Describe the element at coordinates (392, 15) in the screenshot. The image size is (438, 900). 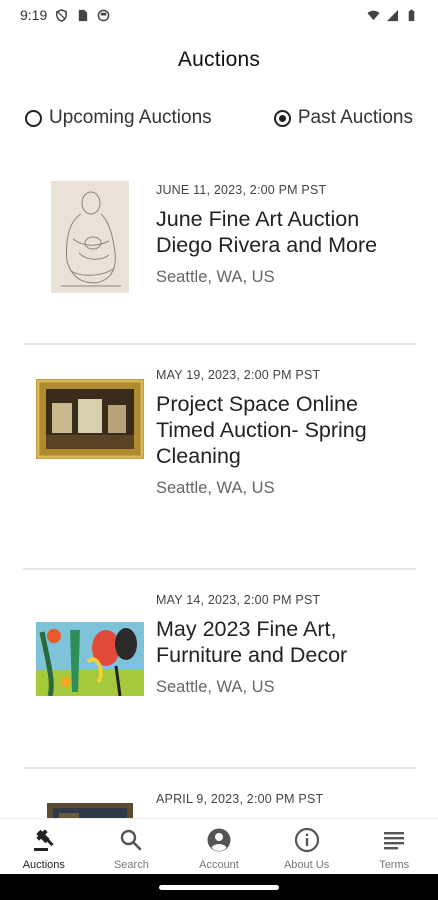
I see `cell-signal-icon` at that location.